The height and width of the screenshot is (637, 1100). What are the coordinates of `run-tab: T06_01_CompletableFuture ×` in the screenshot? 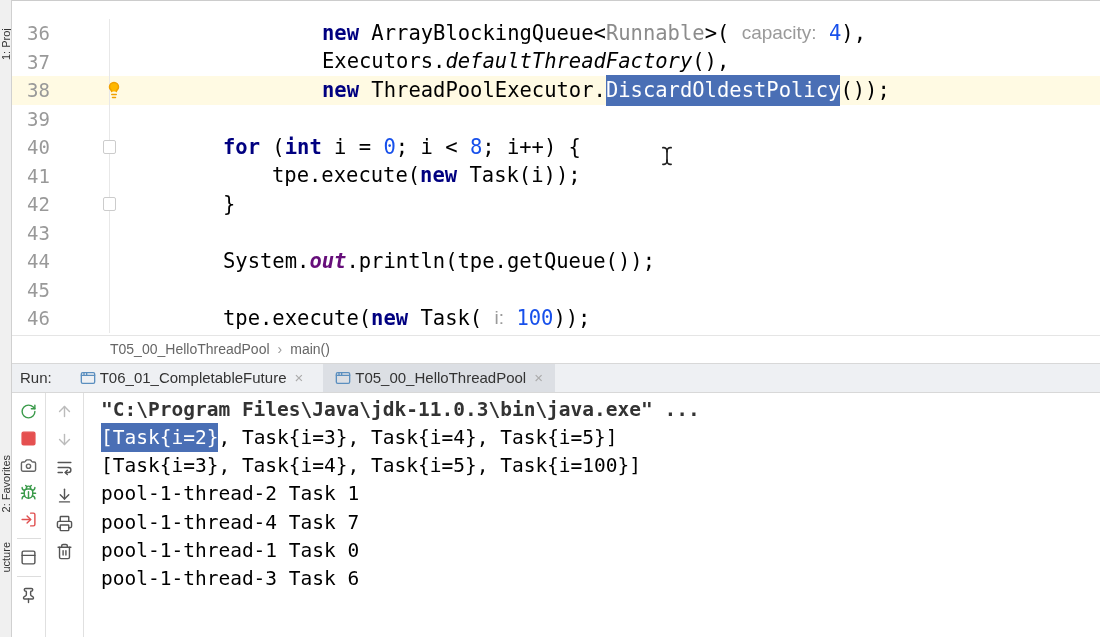 It's located at (191, 378).